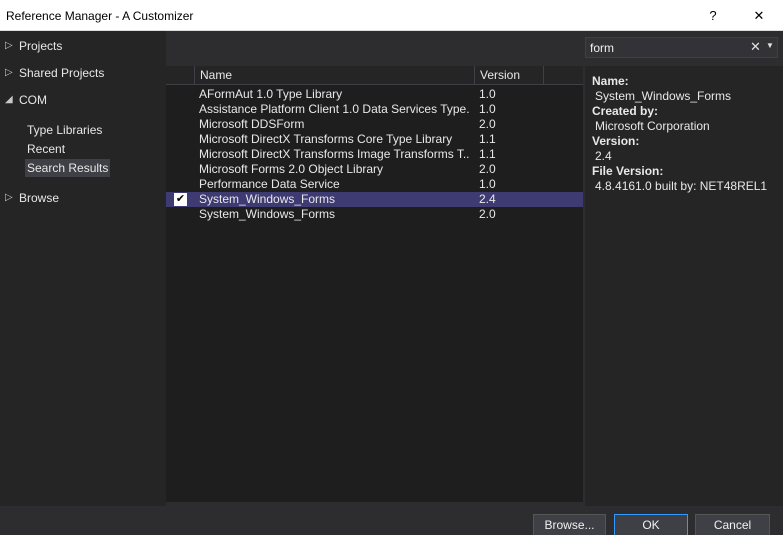 This screenshot has width=783, height=535. I want to click on row-checkbox: ✔, so click(180, 199).